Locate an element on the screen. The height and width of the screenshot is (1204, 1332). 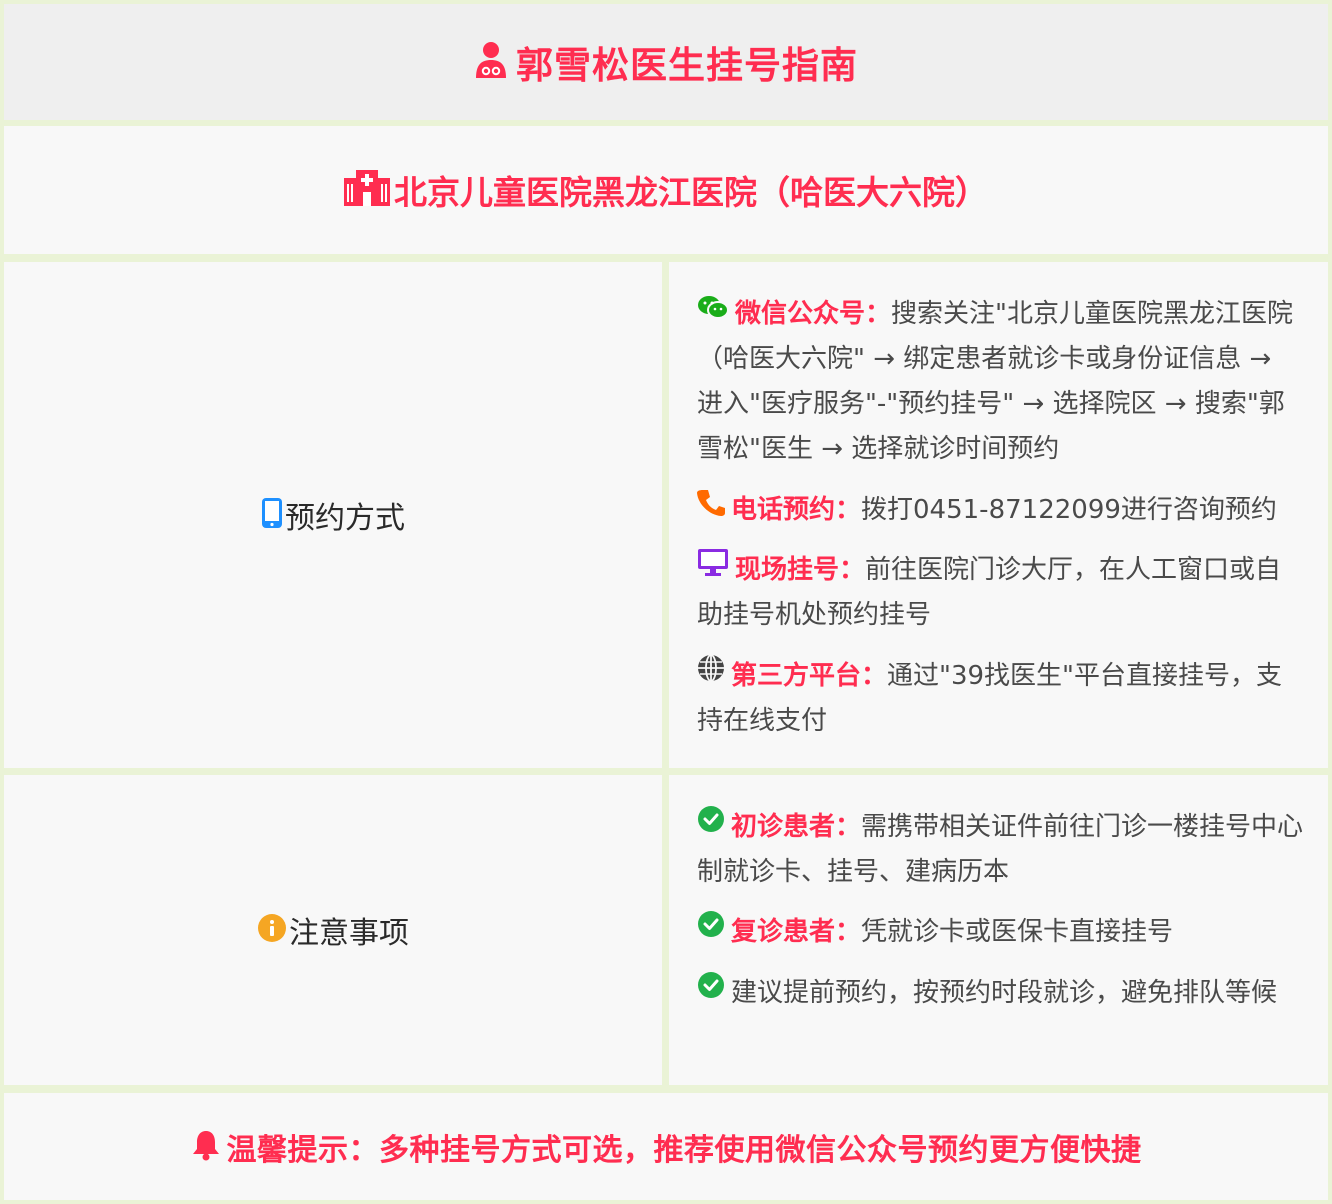
onsite-key: 现场挂号： is located at coordinates (800, 570).